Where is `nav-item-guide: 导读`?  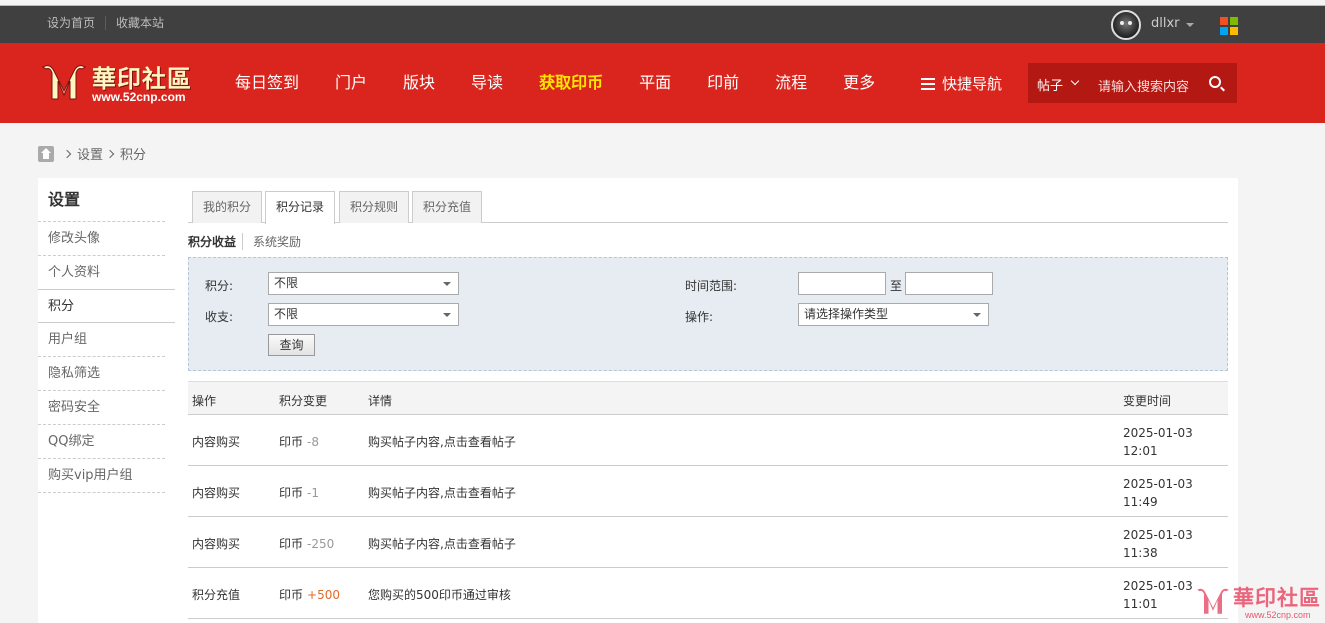 nav-item-guide: 导读 is located at coordinates (487, 83).